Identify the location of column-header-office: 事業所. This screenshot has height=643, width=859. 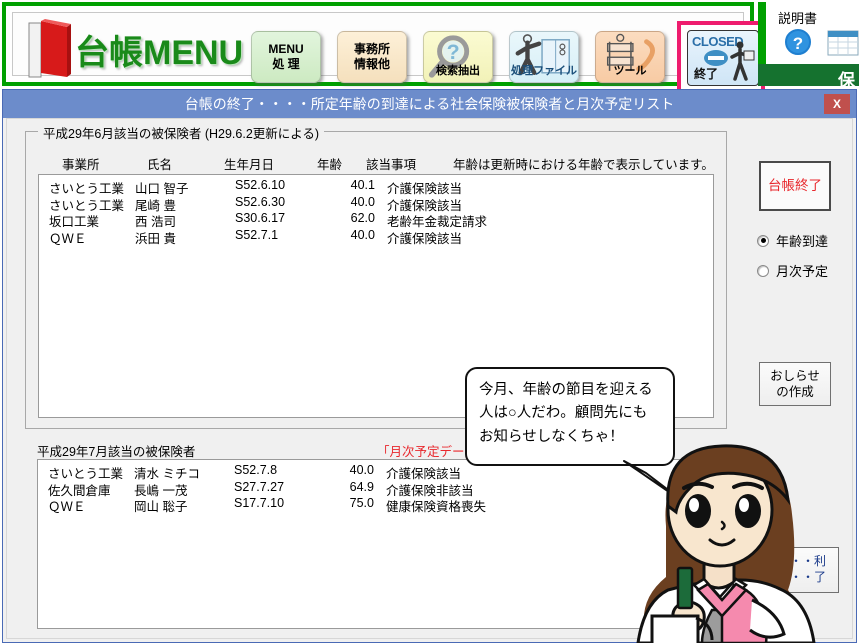
(81, 165).